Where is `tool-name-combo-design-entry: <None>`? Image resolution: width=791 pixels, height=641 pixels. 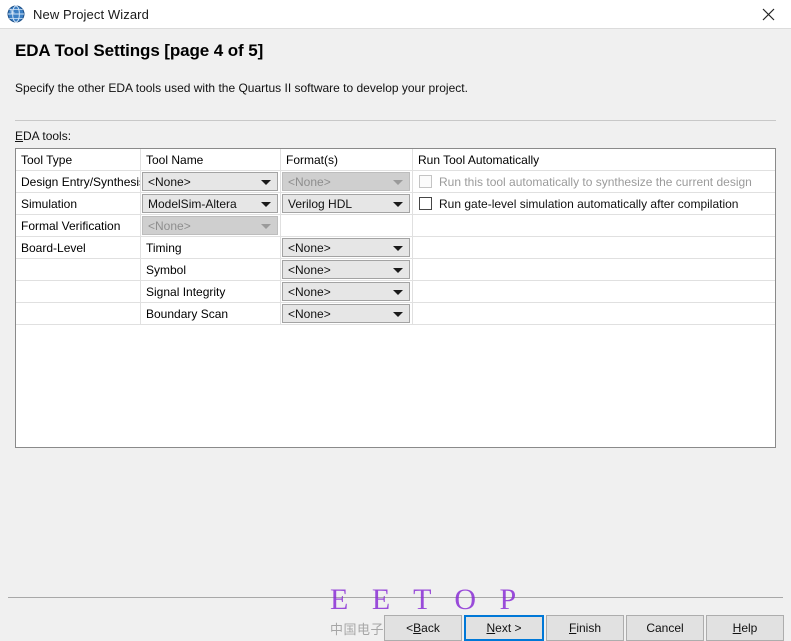
tool-name-combo-design-entry: <None> is located at coordinates (210, 181).